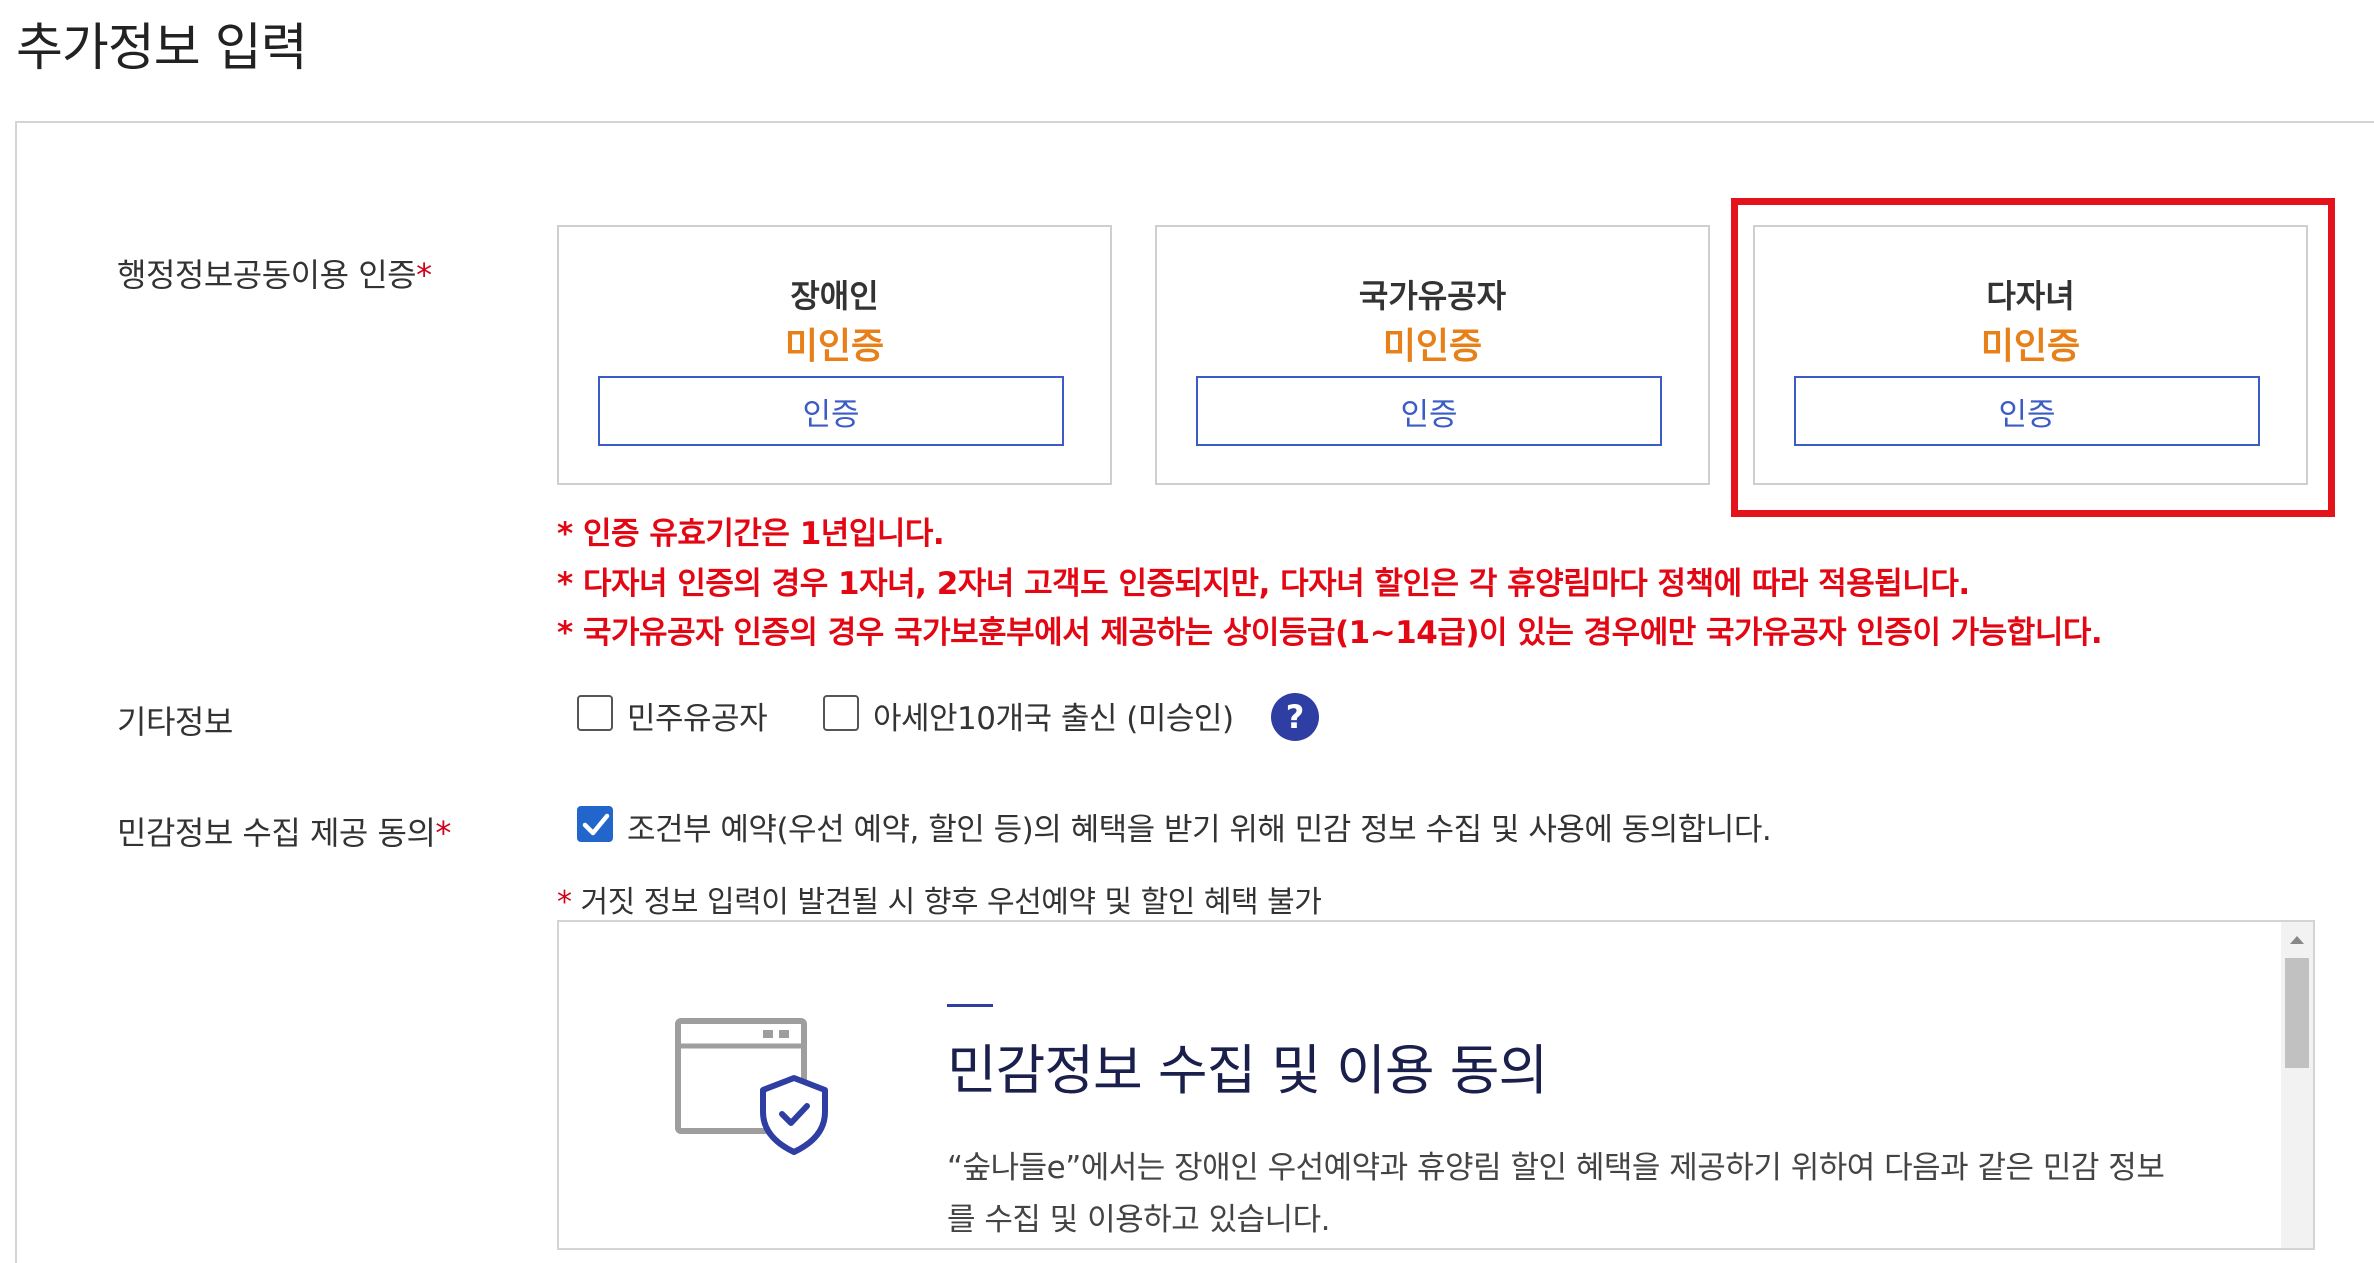 The width and height of the screenshot is (2374, 1263). What do you see at coordinates (2297, 1013) in the screenshot?
I see `scroll-thumb` at bounding box center [2297, 1013].